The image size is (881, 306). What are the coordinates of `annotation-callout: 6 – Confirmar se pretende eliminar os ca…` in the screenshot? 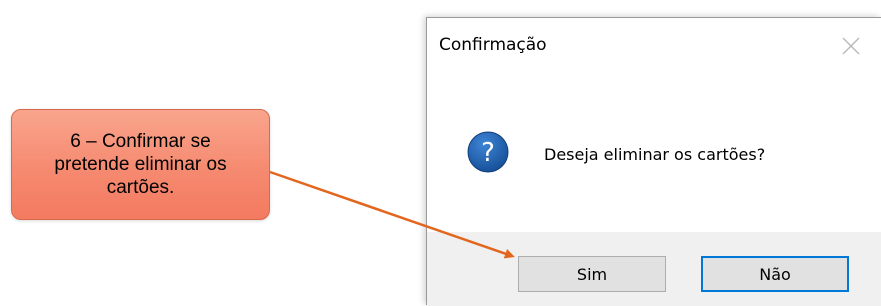 It's located at (140, 164).